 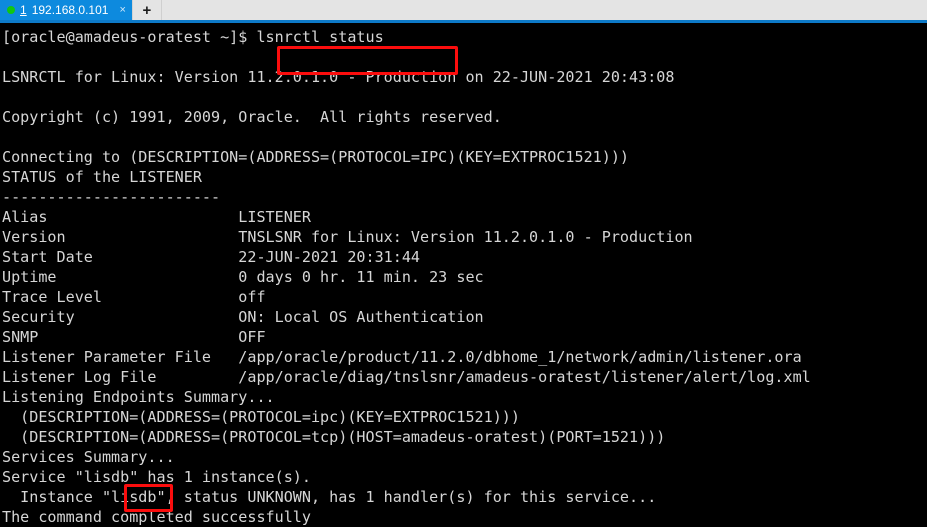 I want to click on tab-title-label: 192.168.0.101, so click(x=70, y=10).